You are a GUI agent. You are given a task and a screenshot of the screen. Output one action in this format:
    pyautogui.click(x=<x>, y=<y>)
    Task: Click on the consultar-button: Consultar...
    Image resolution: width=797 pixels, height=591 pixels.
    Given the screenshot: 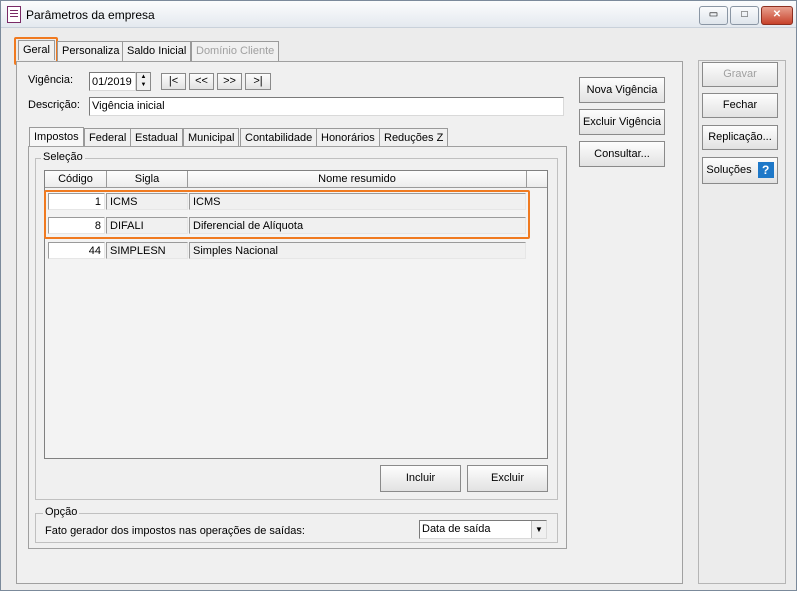 What is the action you would take?
    pyautogui.click(x=622, y=154)
    